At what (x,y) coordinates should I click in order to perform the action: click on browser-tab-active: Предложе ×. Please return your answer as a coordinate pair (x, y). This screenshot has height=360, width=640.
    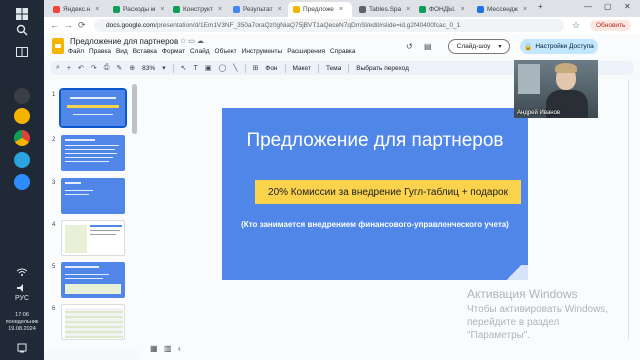
    Looking at the image, I should click on (320, 9).